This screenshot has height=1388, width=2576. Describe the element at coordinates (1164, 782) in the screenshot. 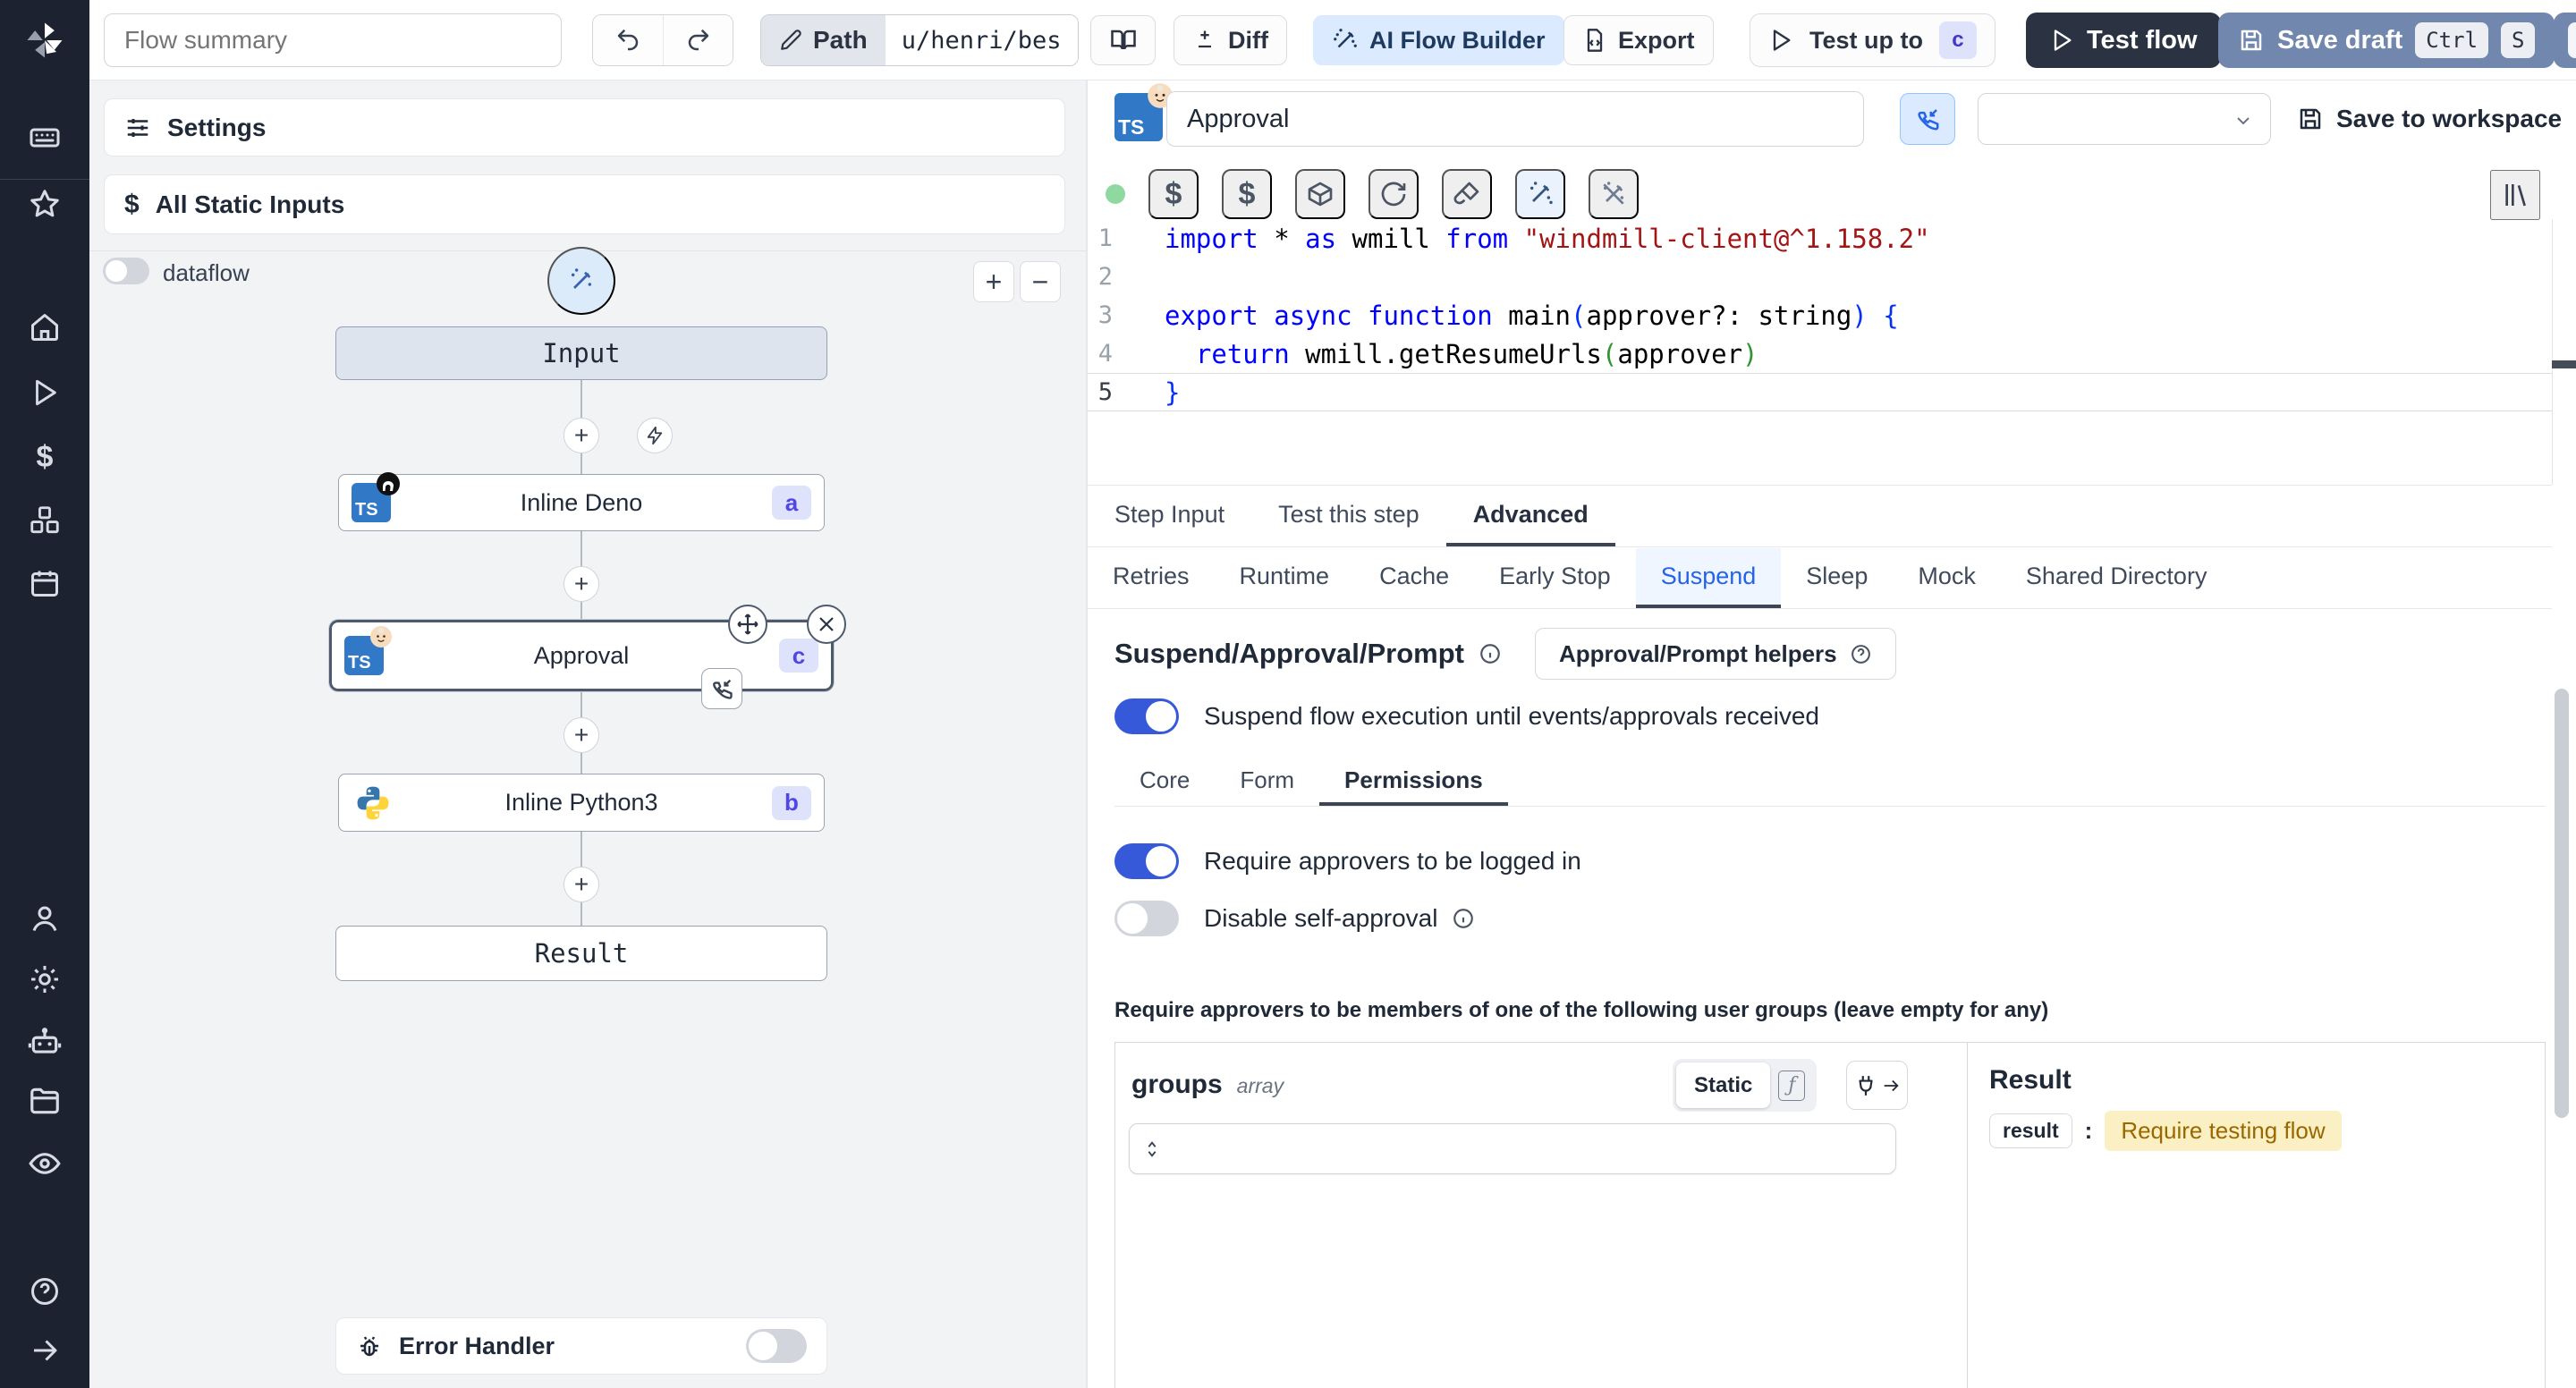

I see `tab-core: Core` at that location.